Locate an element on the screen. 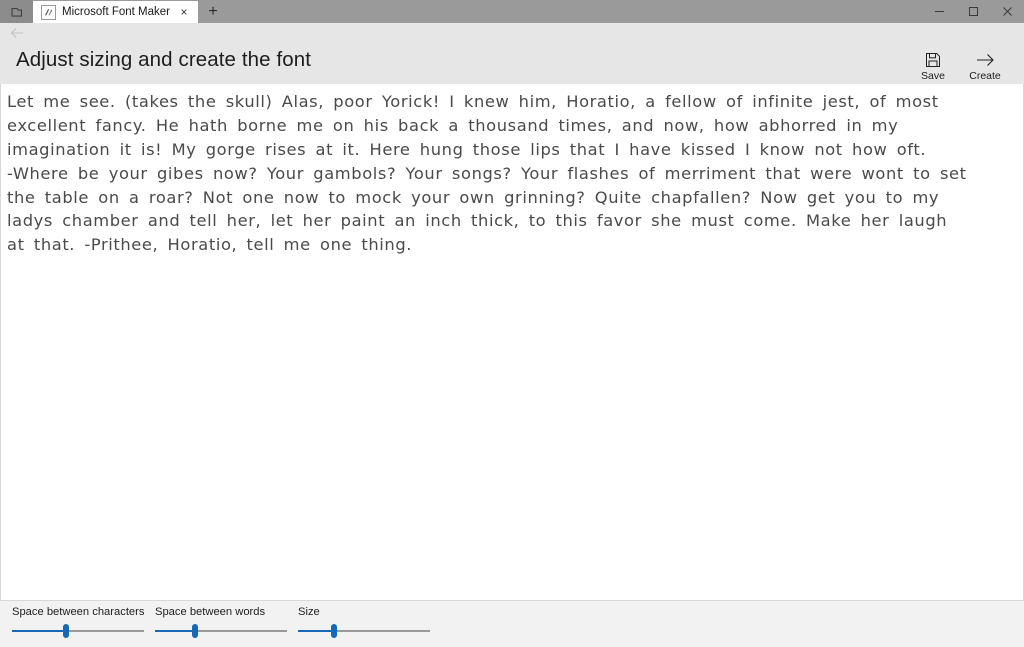 The width and height of the screenshot is (1024, 647). tab-stack-icon is located at coordinates (16, 11).